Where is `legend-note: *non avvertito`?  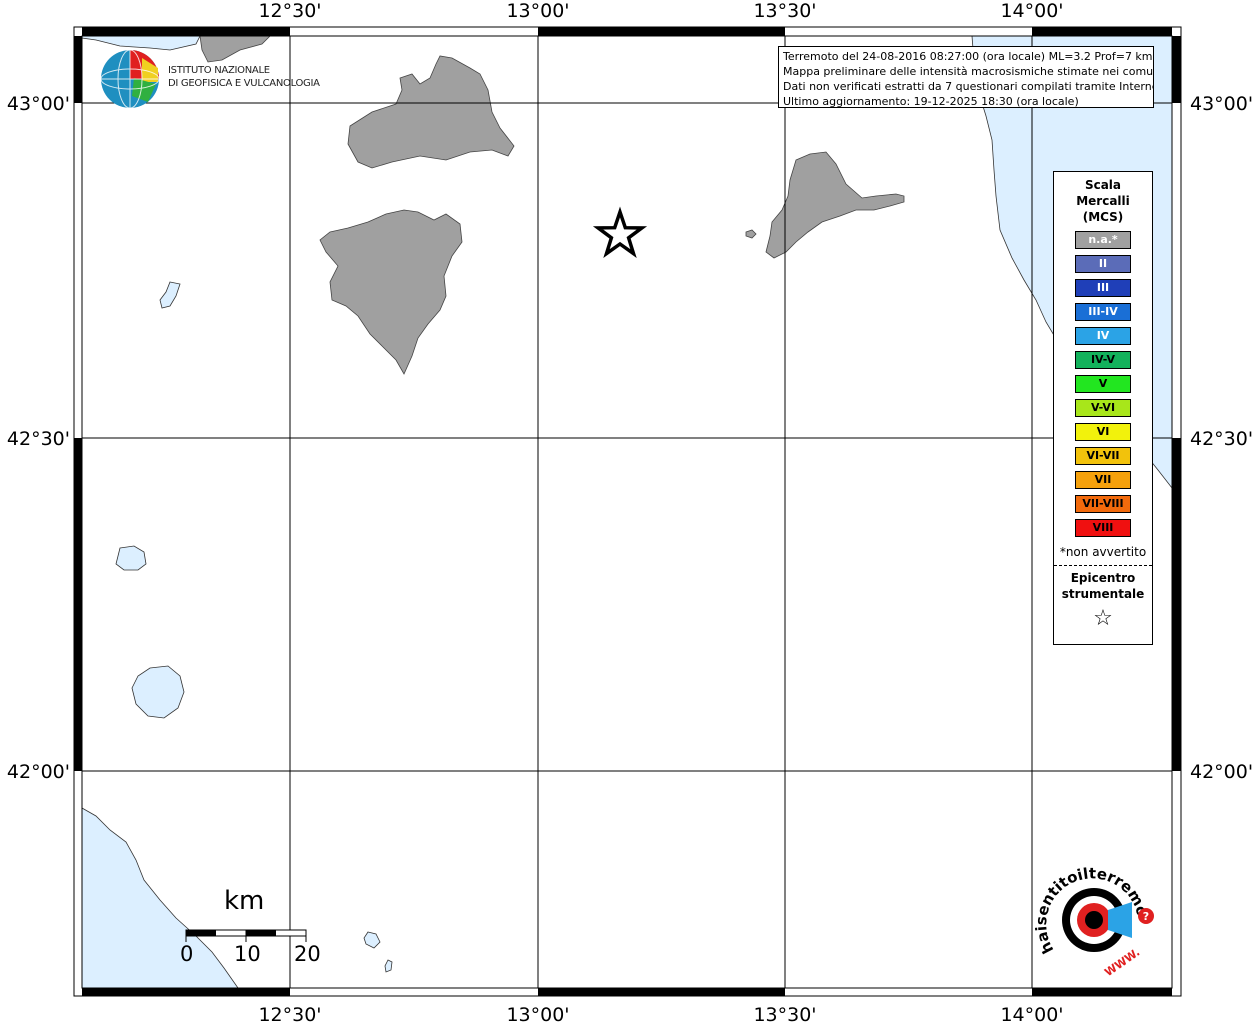
legend-note: *non avvertito is located at coordinates (1103, 552).